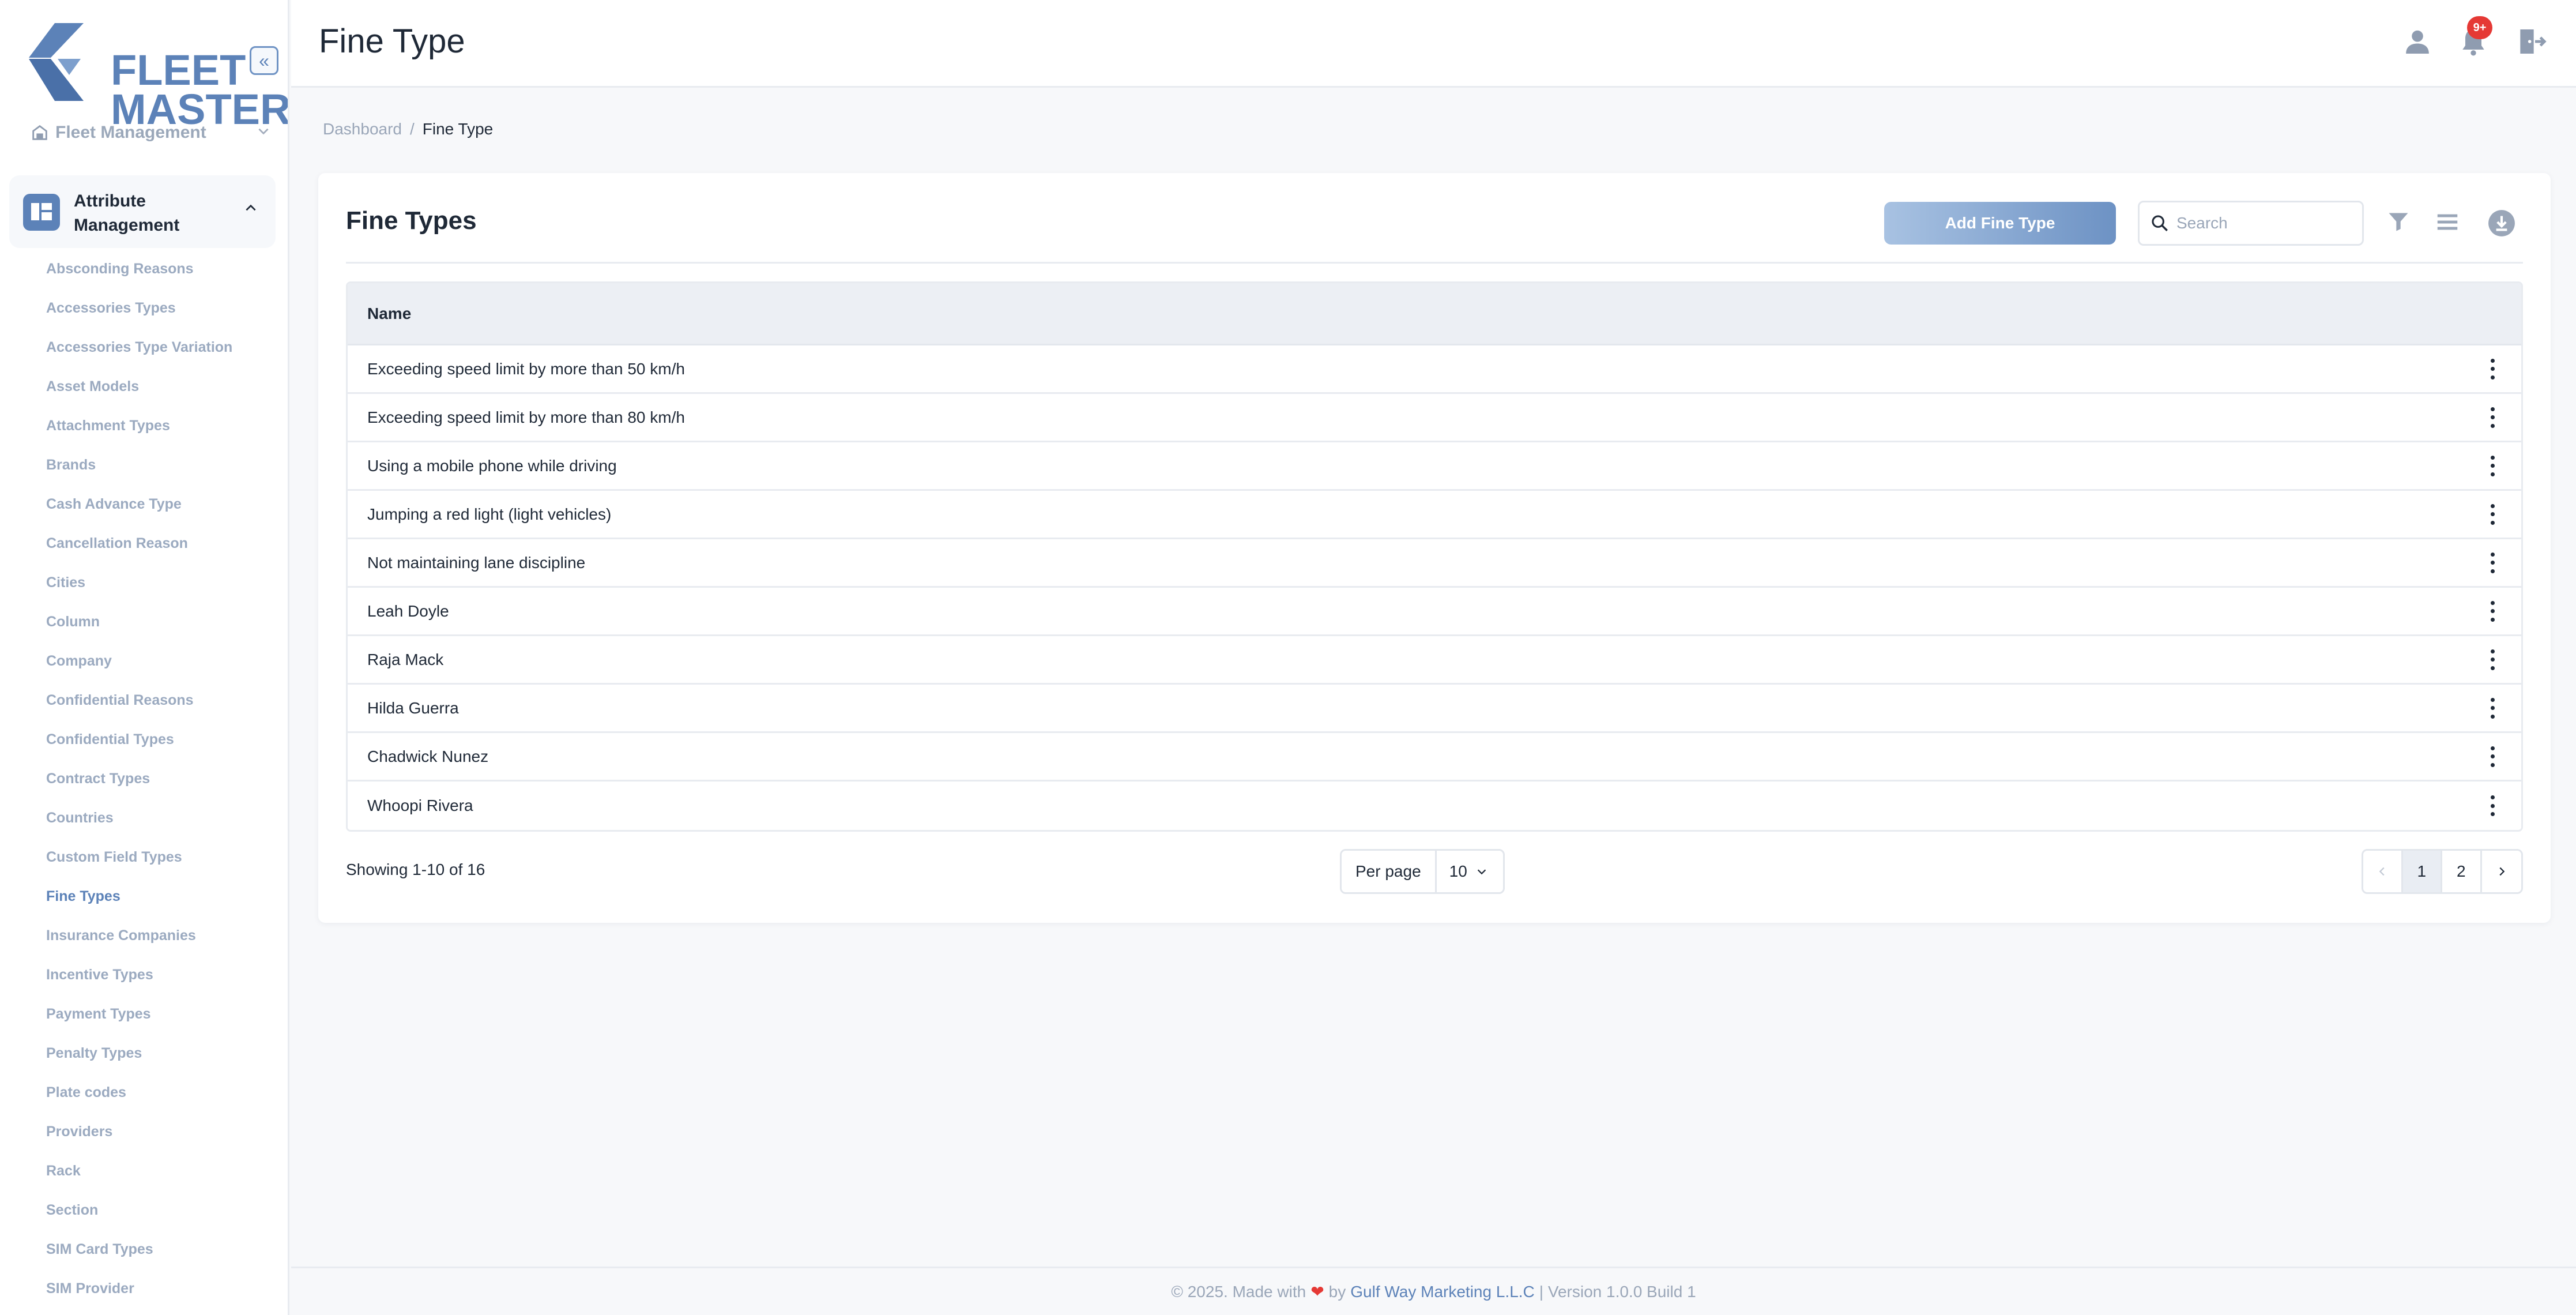 Image resolution: width=2576 pixels, height=1315 pixels. What do you see at coordinates (161, 628) in the screenshot?
I see `sidebar-subitem: Column` at bounding box center [161, 628].